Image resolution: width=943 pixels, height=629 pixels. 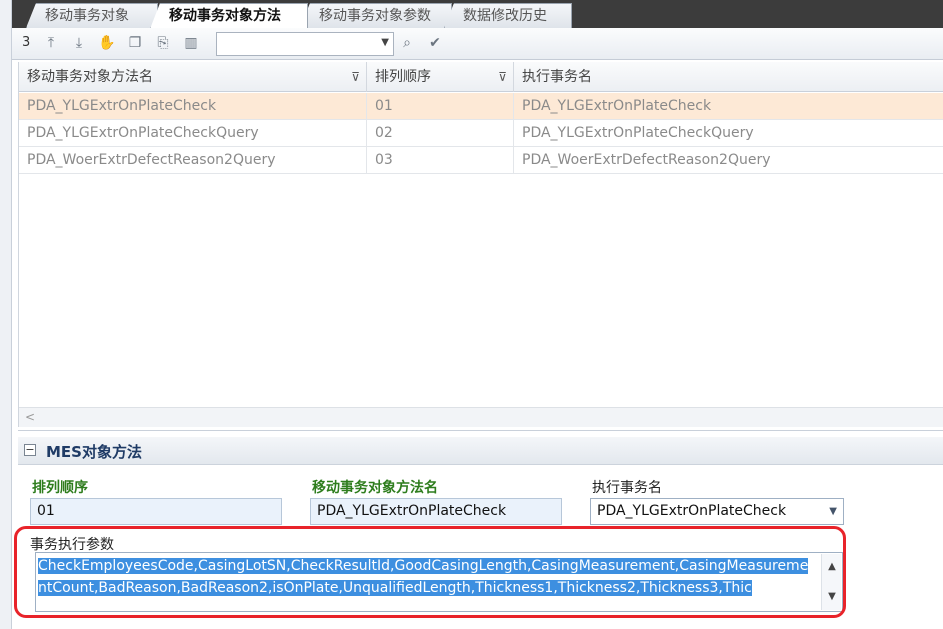 What do you see at coordinates (728, 77) in the screenshot?
I see `column-header-exec-name: 执行事务名` at bounding box center [728, 77].